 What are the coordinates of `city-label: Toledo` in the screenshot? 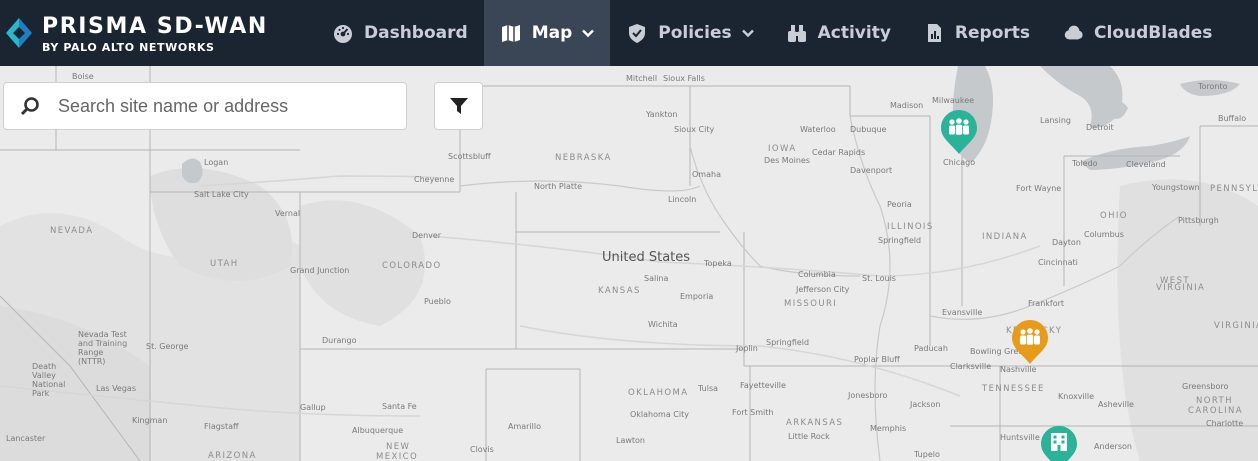 It's located at (1085, 163).